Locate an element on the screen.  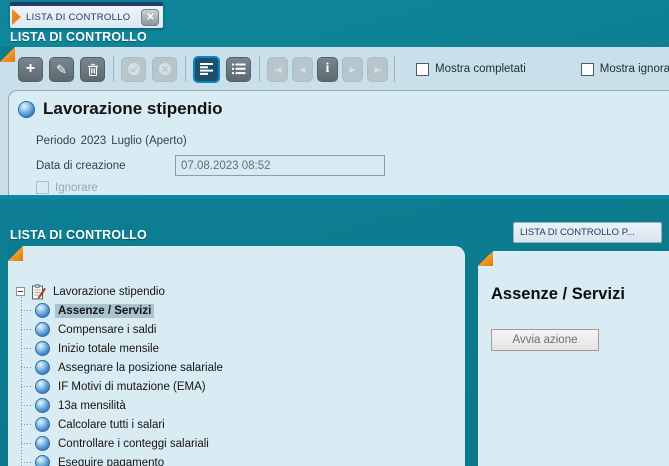
status-sphere-icon is located at coordinates (26, 109).